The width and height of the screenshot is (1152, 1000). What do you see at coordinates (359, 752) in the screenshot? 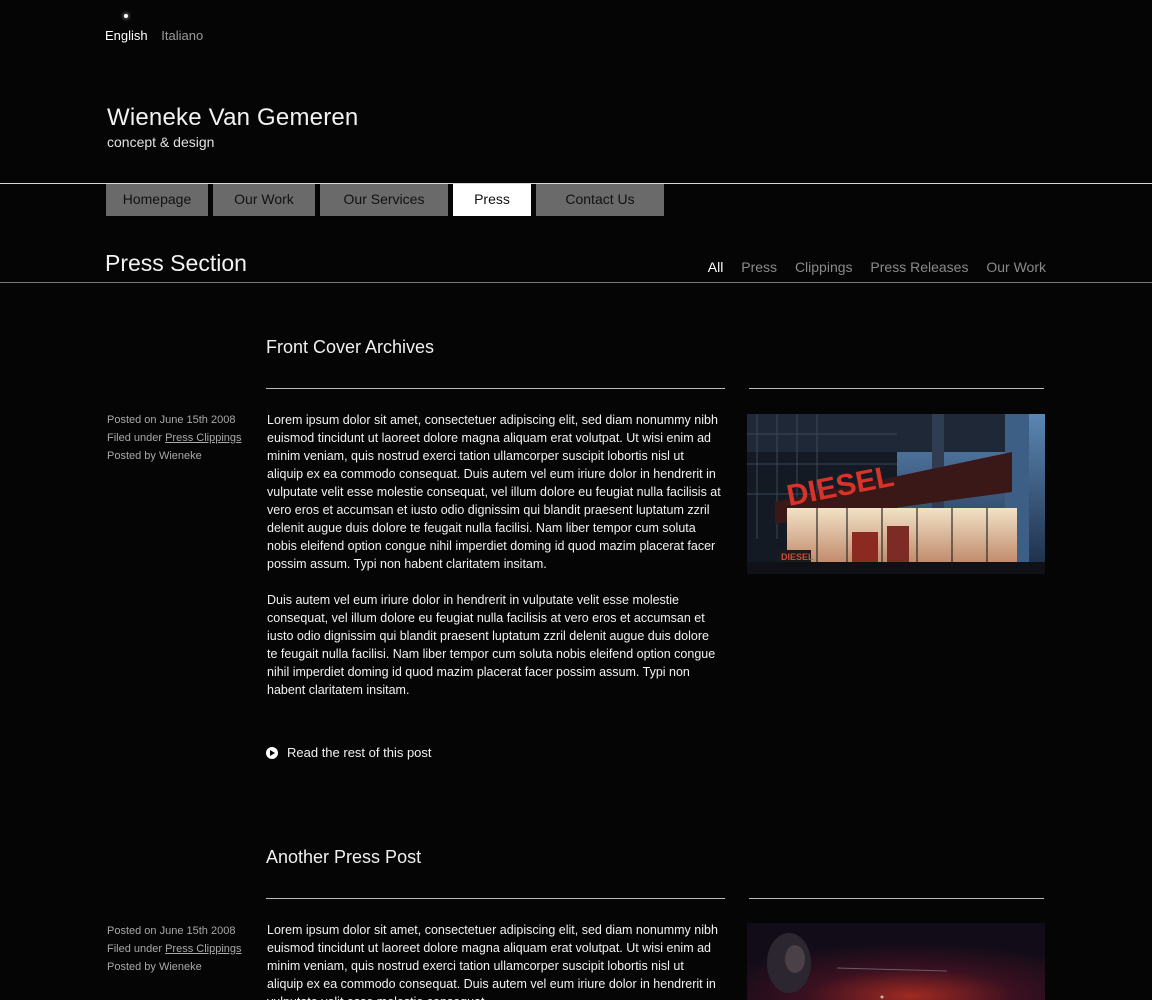
I see `read-more-label: Read the rest of this post` at bounding box center [359, 752].